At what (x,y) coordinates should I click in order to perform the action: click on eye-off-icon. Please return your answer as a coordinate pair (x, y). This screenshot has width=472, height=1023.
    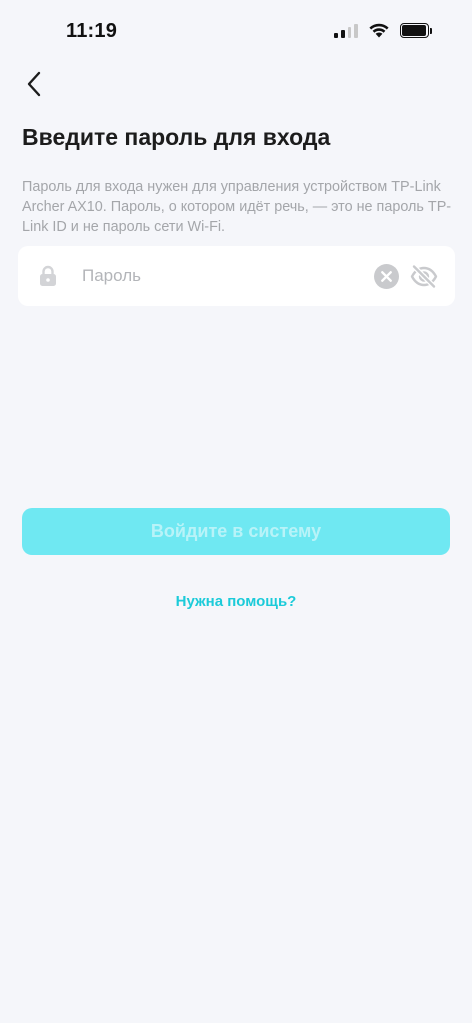
    Looking at the image, I should click on (424, 276).